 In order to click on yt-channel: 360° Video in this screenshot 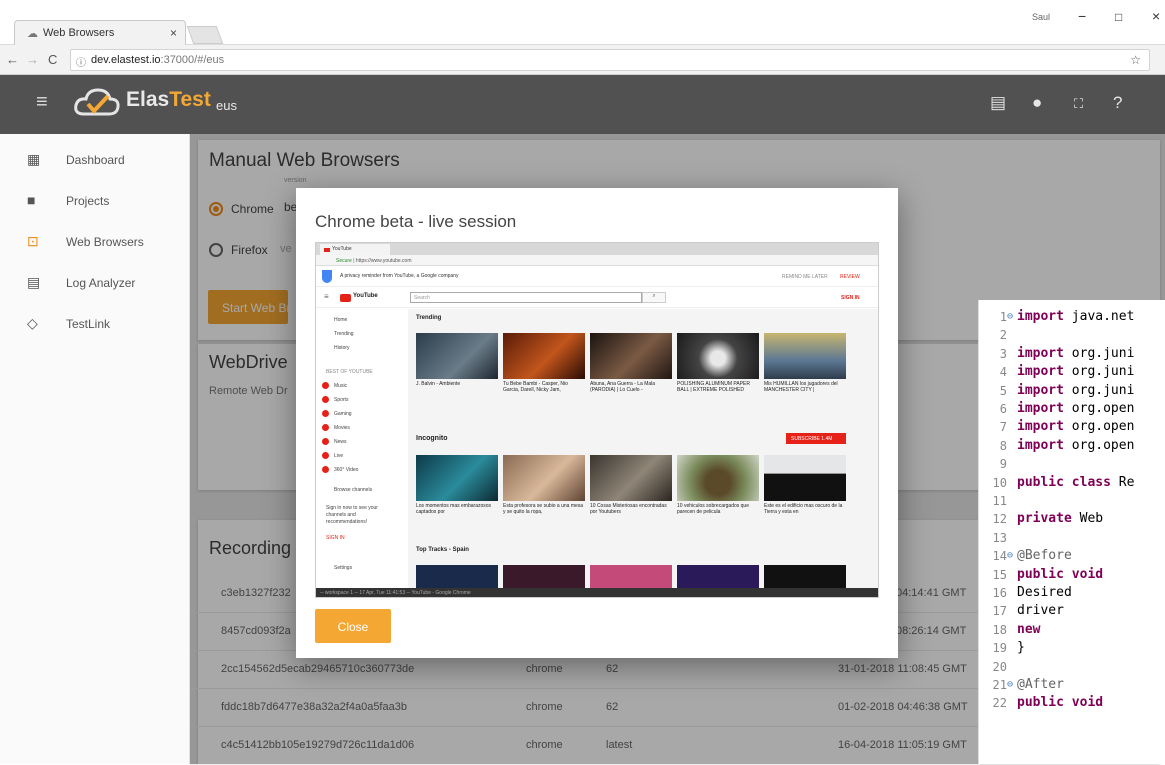, I will do `click(346, 470)`.